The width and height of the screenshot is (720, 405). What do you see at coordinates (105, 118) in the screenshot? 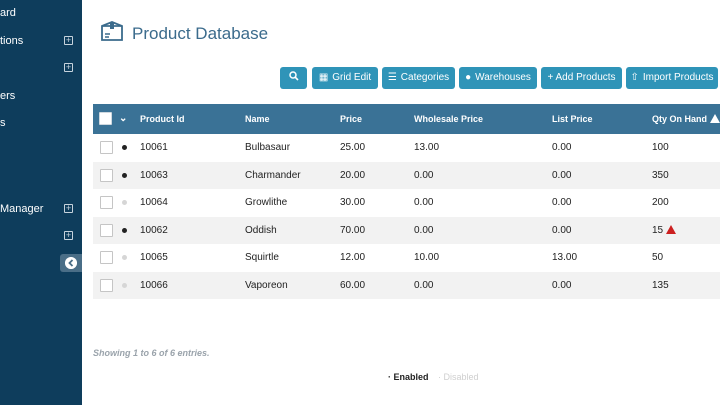
I see `select-all-checkbox` at bounding box center [105, 118].